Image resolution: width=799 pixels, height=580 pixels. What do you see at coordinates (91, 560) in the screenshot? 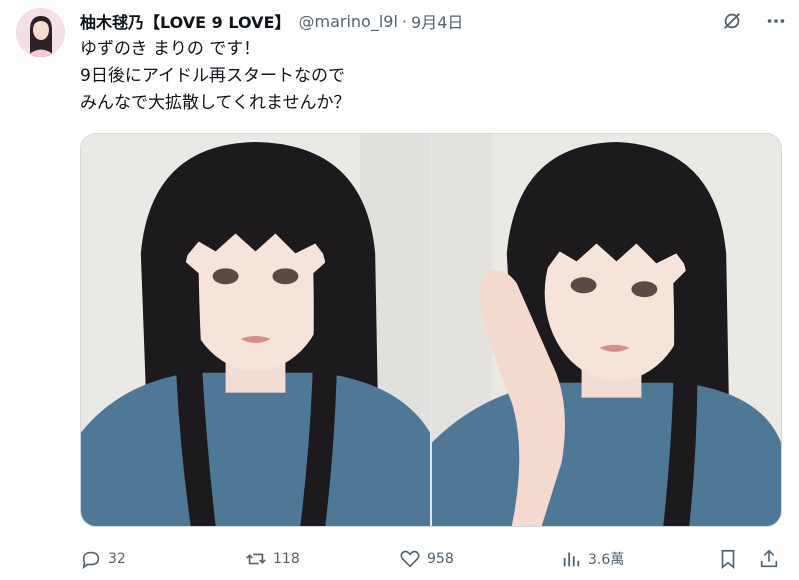
I see `reply-icon` at bounding box center [91, 560].